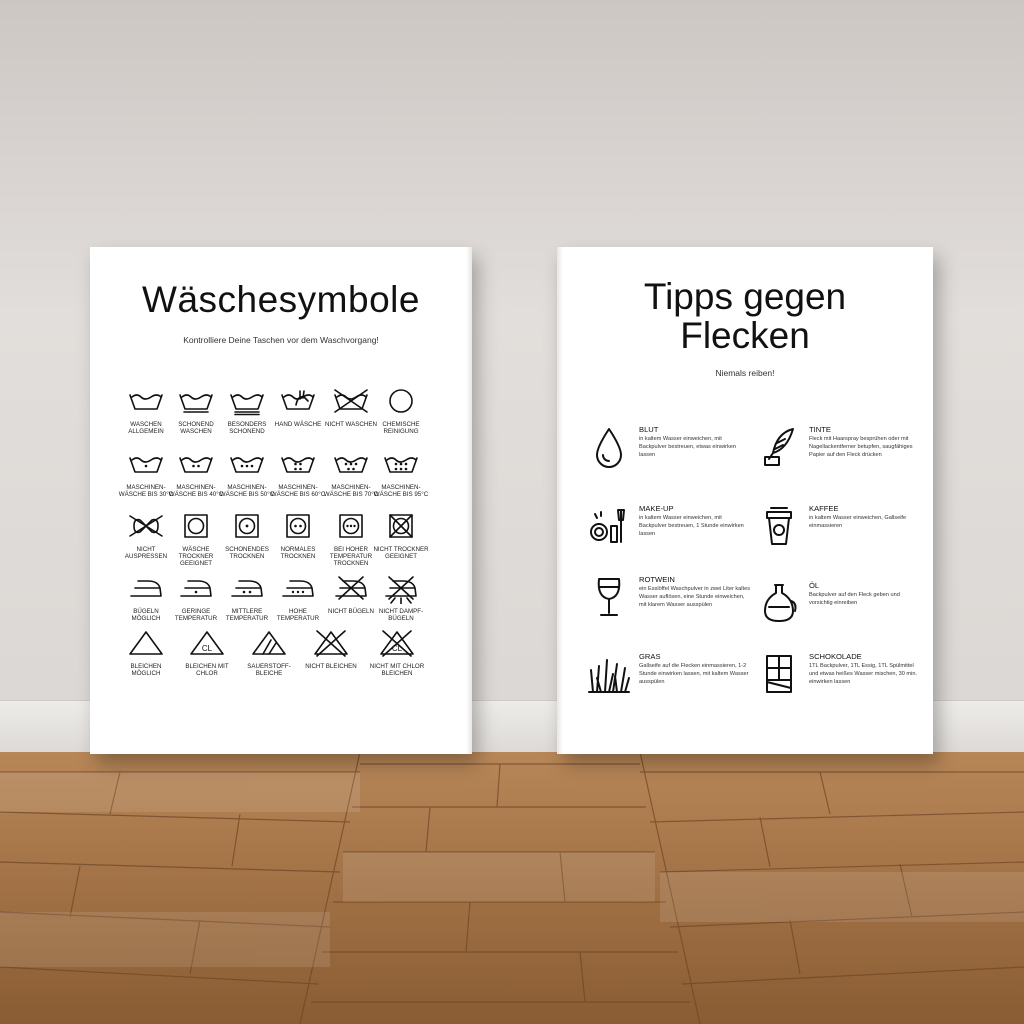  Describe the element at coordinates (247, 589) in the screenshot. I see `iron-medium-icon` at that location.